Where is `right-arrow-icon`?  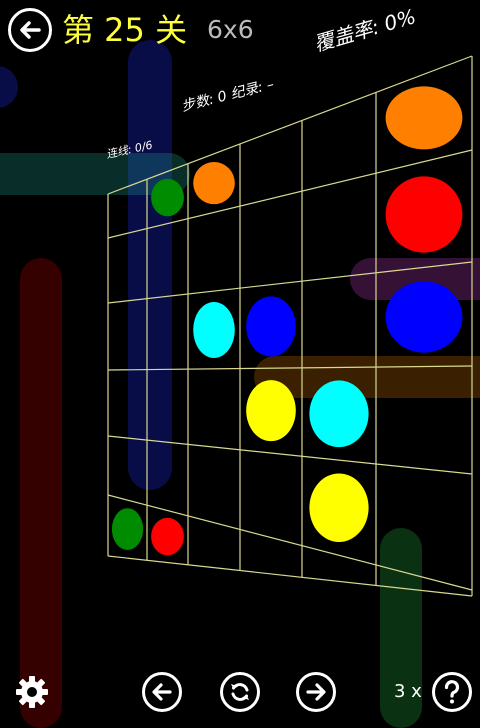
right-arrow-icon is located at coordinates (316, 692).